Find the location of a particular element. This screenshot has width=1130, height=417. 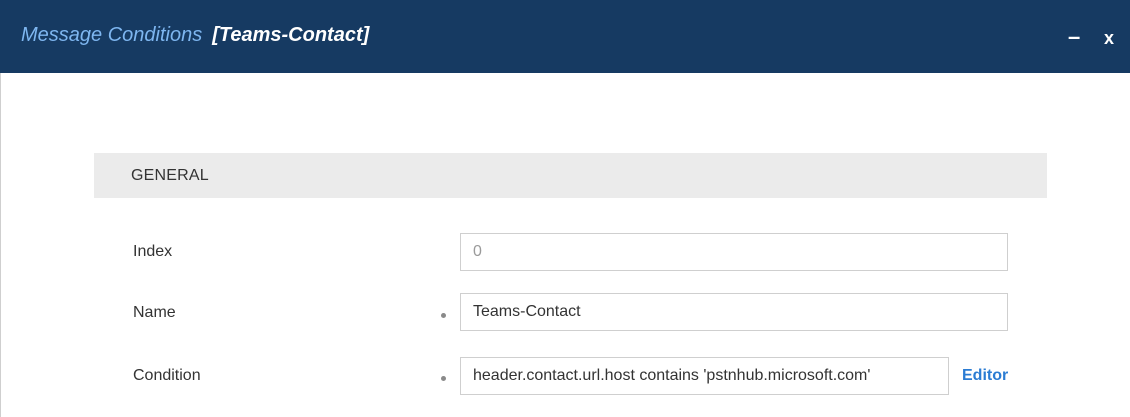

dialog-title: Message Conditions [Teams-Contact] is located at coordinates (195, 35).